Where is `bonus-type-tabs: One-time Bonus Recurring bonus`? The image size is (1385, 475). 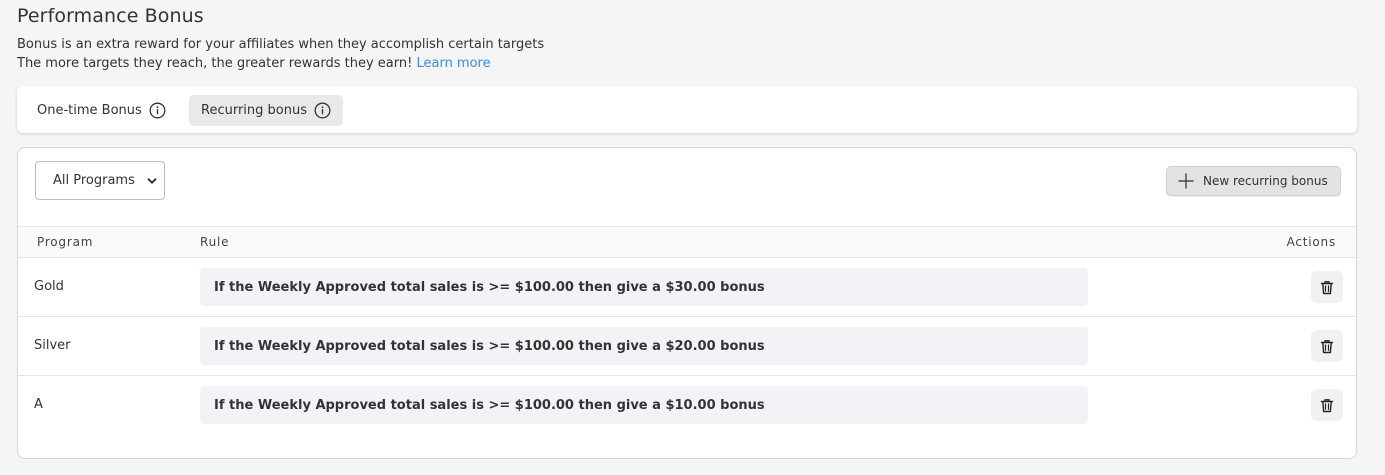
bonus-type-tabs: One-time Bonus Recurring bonus is located at coordinates (687, 109).